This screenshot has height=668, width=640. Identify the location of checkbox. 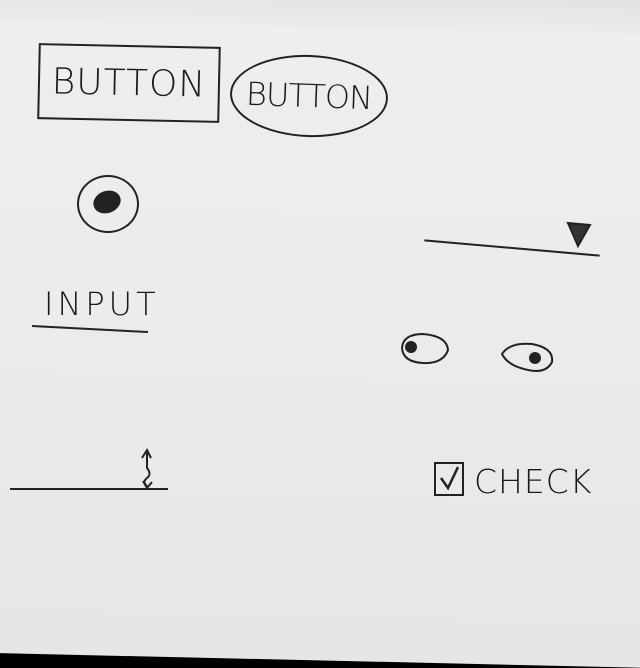
(449, 479).